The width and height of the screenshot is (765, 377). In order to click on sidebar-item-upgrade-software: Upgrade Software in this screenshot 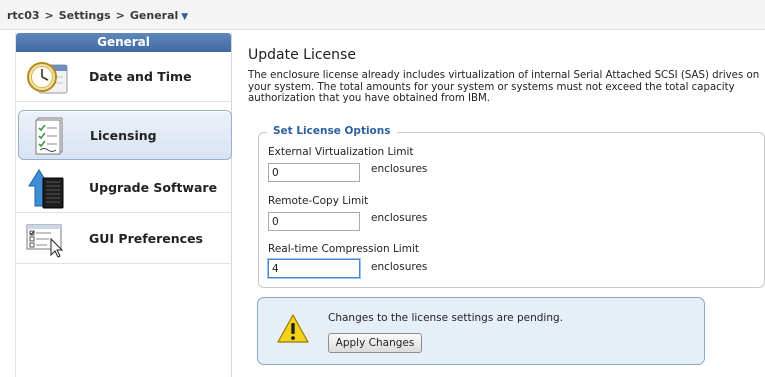, I will do `click(124, 188)`.